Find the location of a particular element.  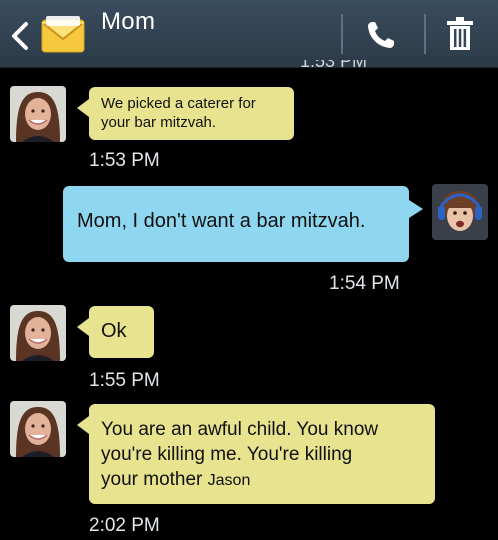

envelope-icon is located at coordinates (63, 35).